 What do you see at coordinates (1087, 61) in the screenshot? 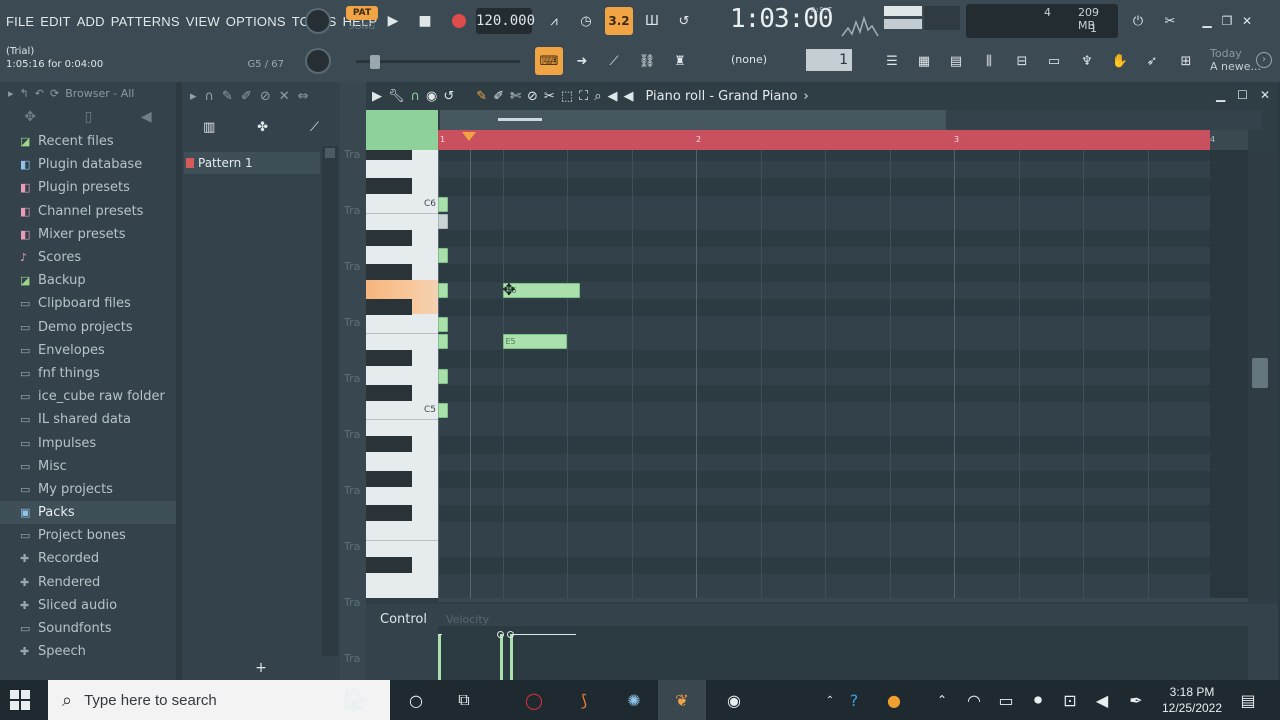
I see `plugin-database-button: ♆` at bounding box center [1087, 61].